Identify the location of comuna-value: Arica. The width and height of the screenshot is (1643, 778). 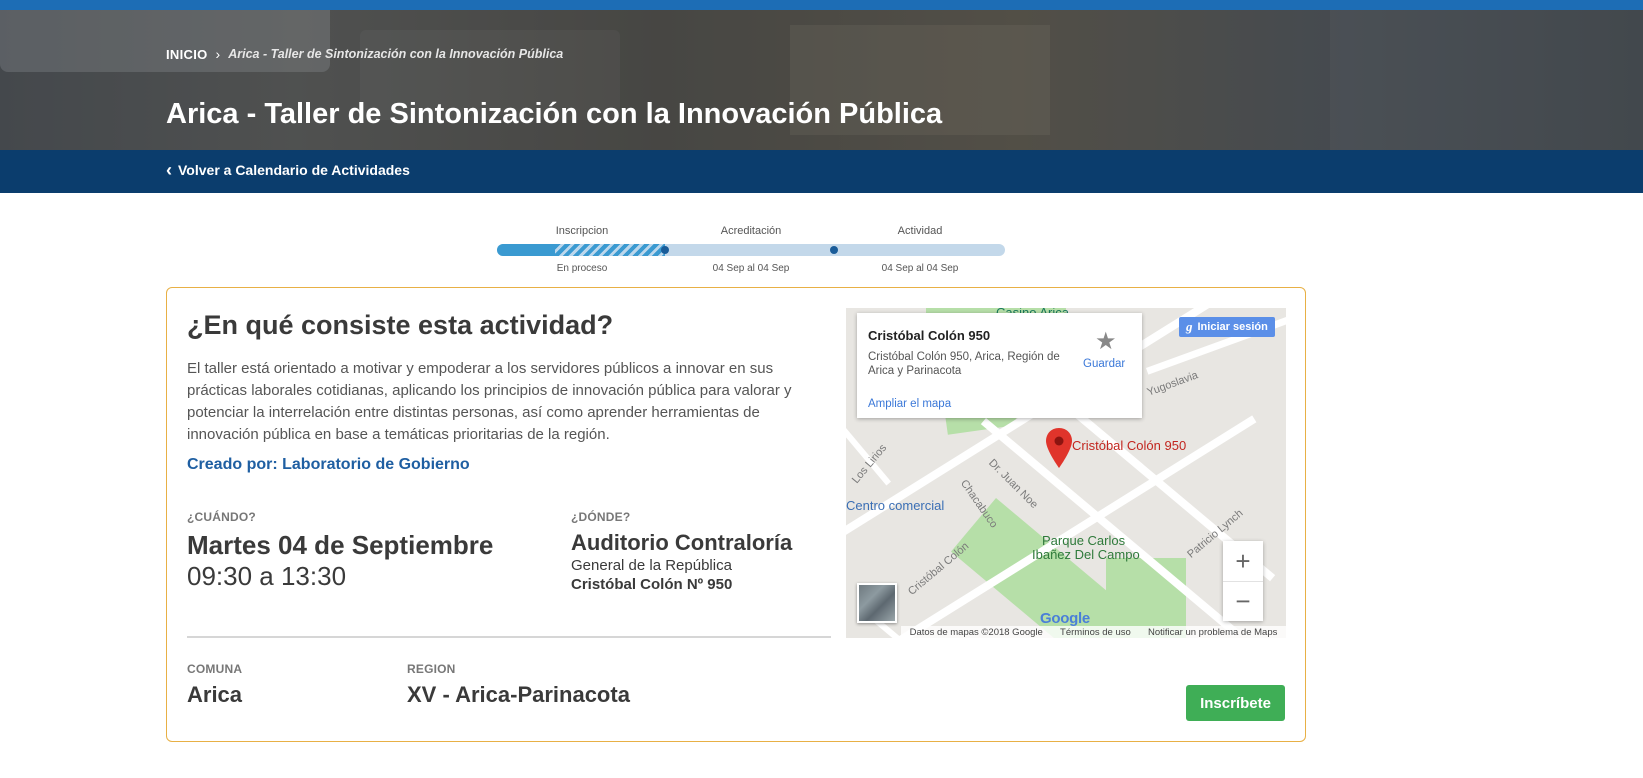
(215, 694).